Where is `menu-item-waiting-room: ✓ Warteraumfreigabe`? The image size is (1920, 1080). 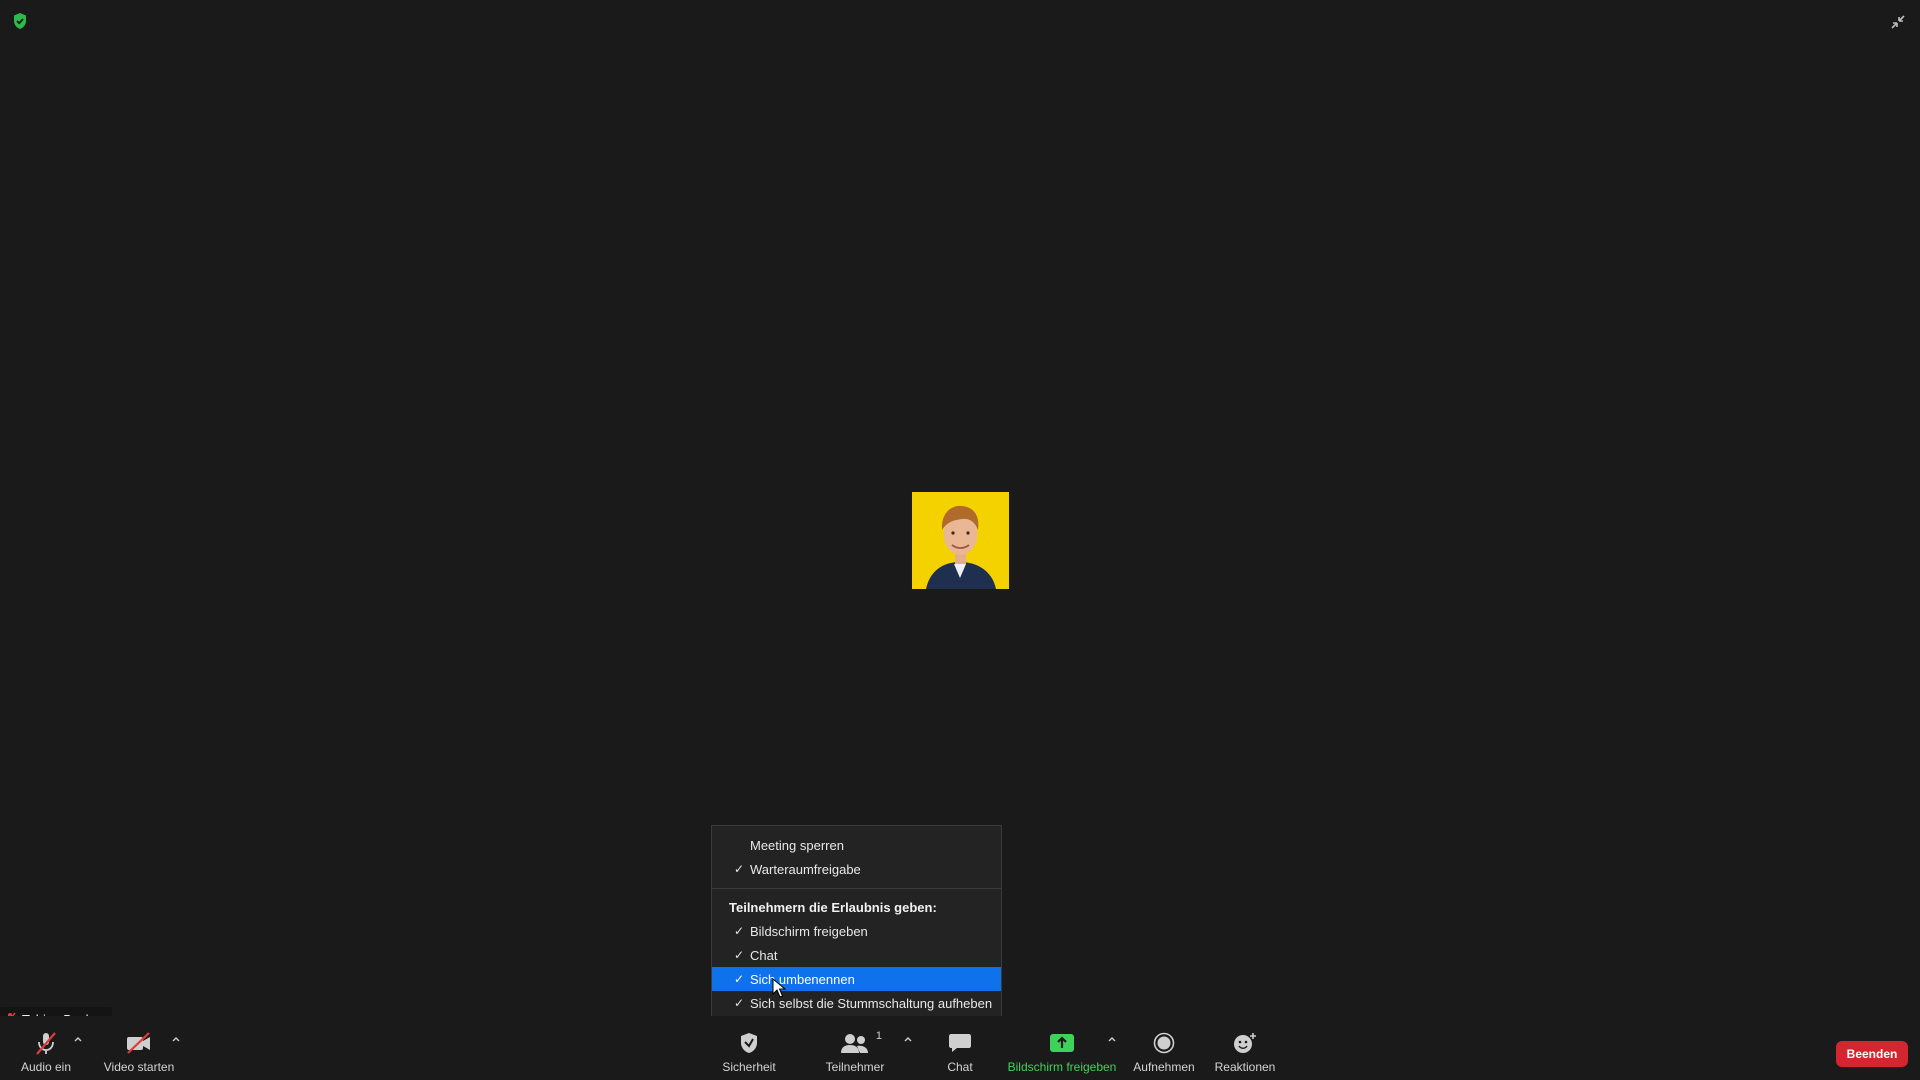
menu-item-waiting-room: ✓ Warteraumfreigabe is located at coordinates (856, 869).